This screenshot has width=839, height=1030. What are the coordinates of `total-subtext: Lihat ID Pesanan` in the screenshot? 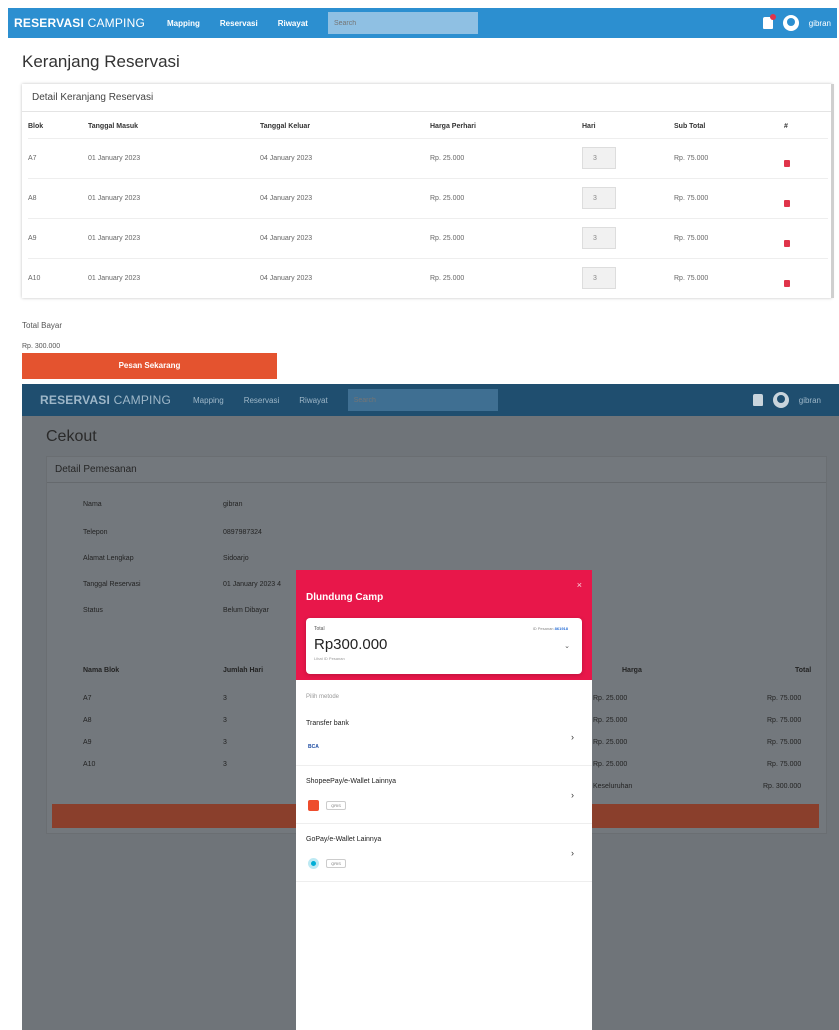 It's located at (329, 658).